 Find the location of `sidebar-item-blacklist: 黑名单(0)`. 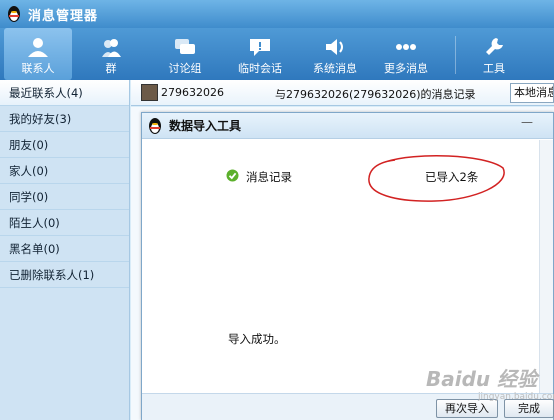

sidebar-item-blacklist: 黑名单(0) is located at coordinates (64, 249).